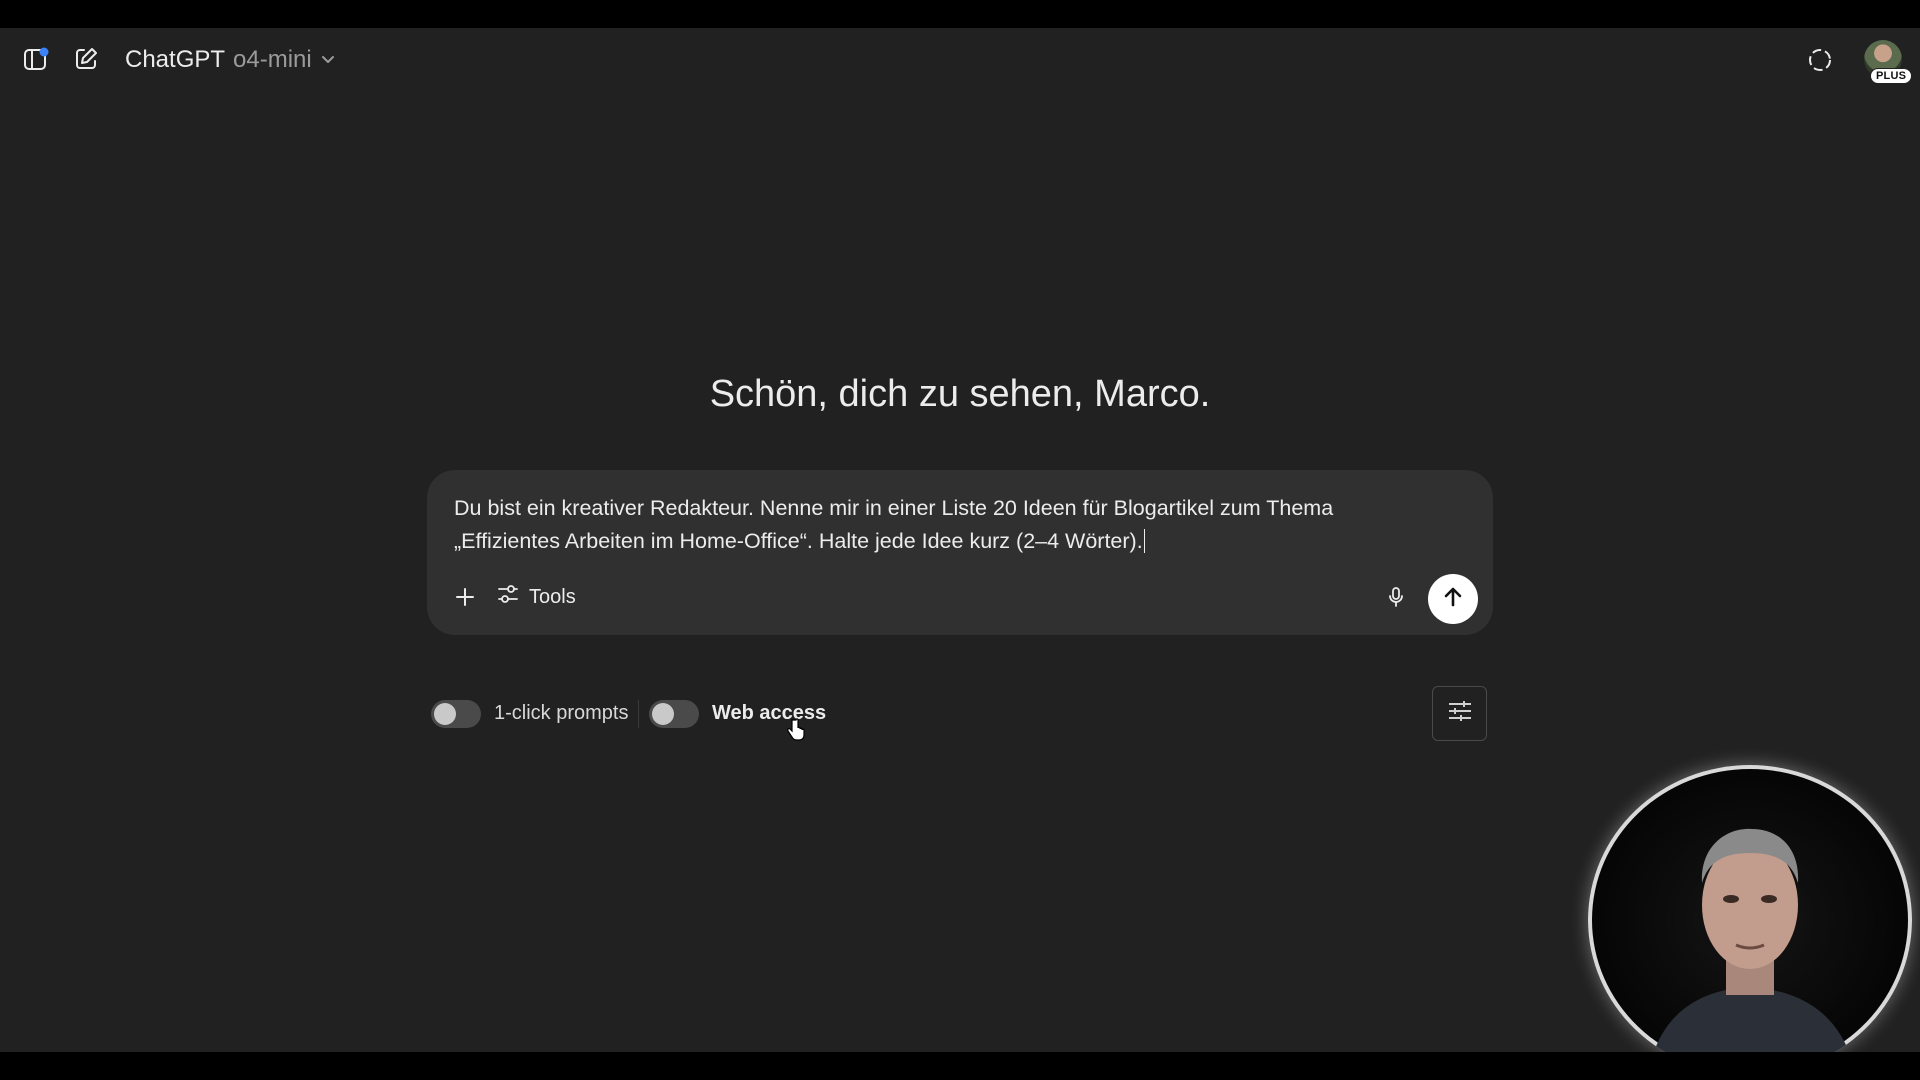  I want to click on arrow-up-icon, so click(1453, 599).